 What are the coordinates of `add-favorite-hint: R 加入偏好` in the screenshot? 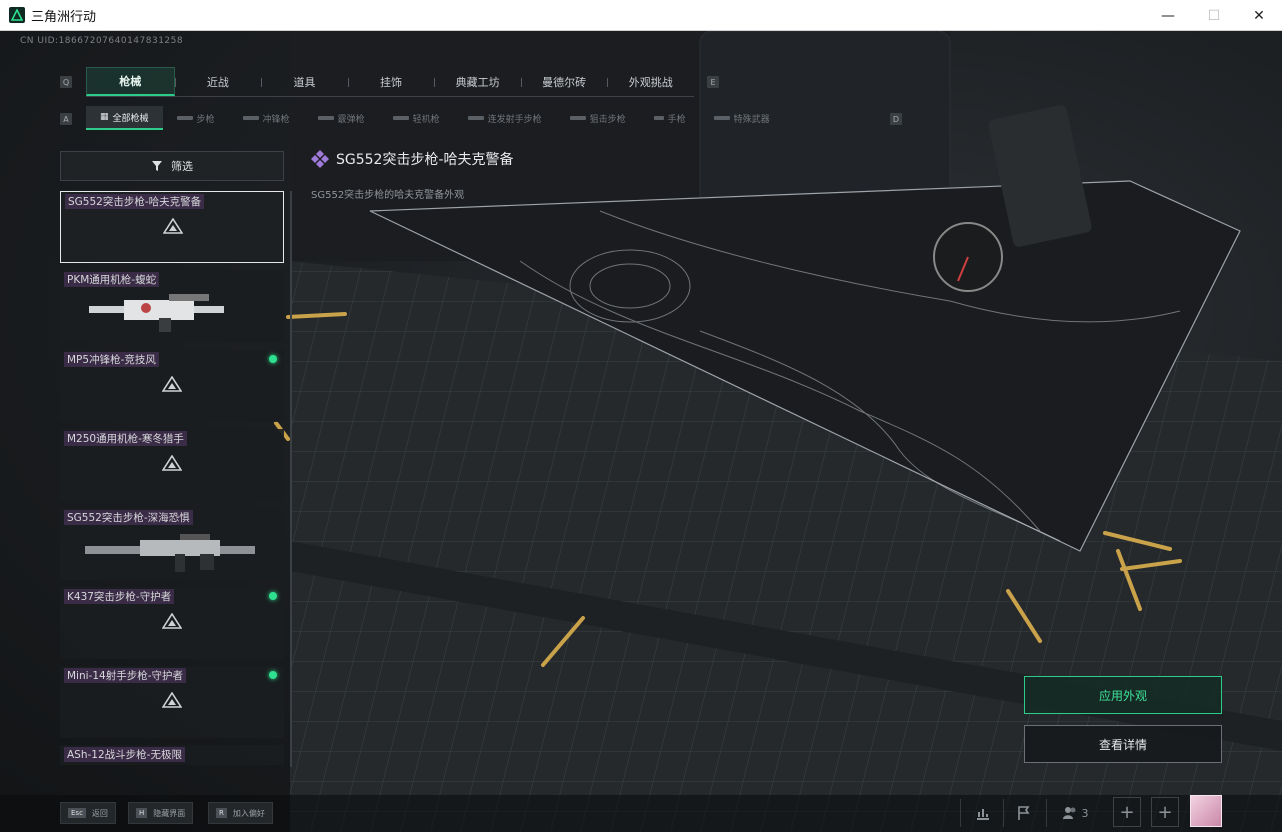 It's located at (240, 813).